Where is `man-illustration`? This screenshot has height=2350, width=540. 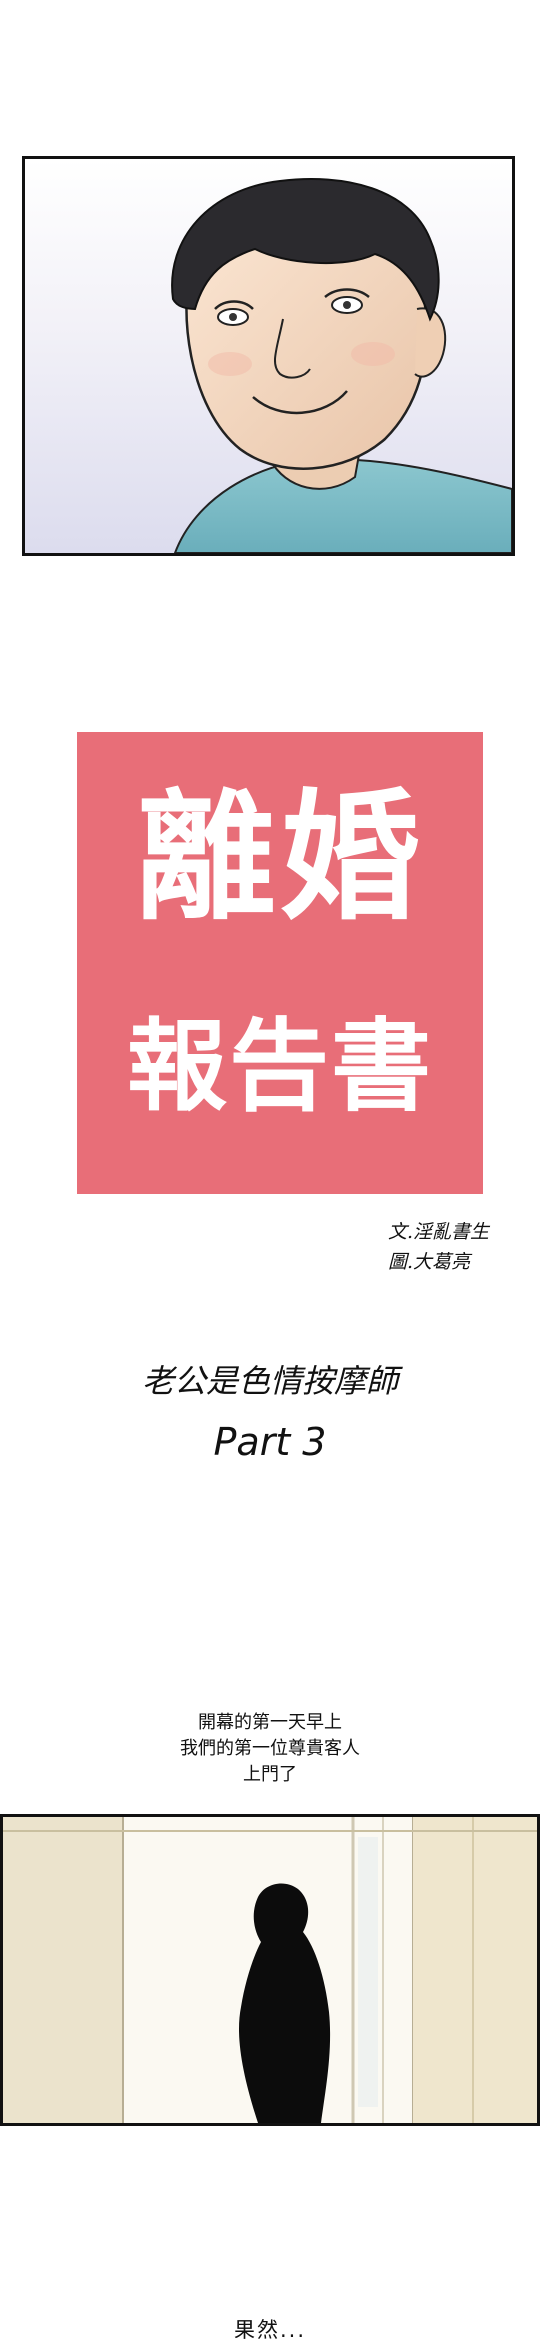 man-illustration is located at coordinates (341, 365).